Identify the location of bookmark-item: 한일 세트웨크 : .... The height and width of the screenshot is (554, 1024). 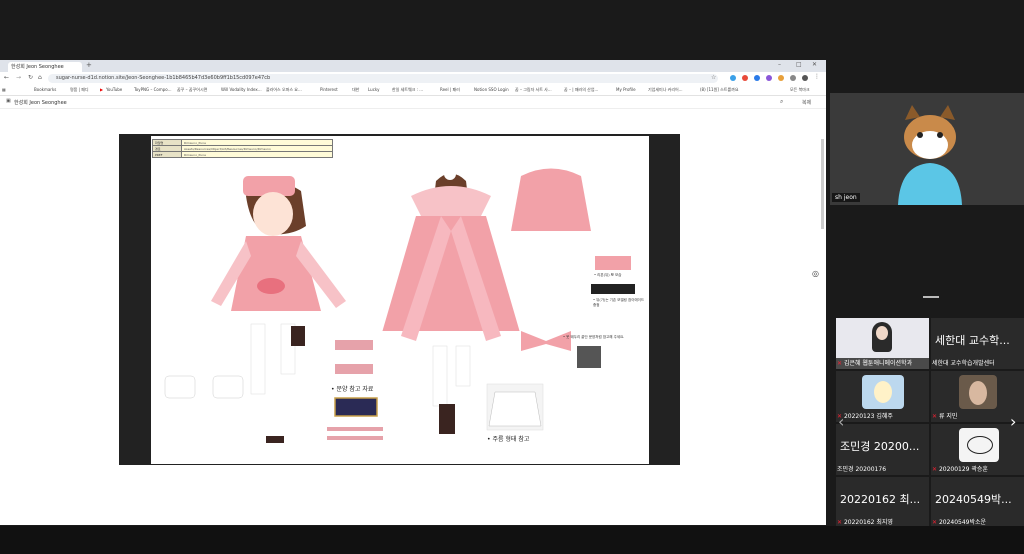
(407, 90).